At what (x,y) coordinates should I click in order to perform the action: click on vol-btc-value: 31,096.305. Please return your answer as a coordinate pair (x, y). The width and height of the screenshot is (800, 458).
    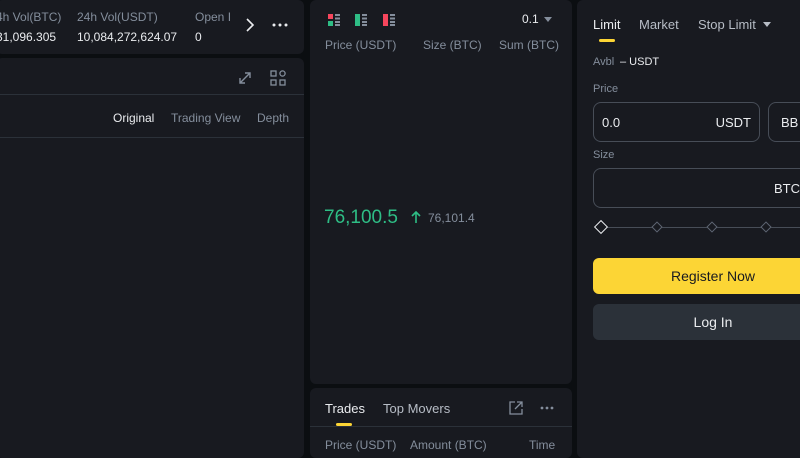
    Looking at the image, I should click on (28, 37).